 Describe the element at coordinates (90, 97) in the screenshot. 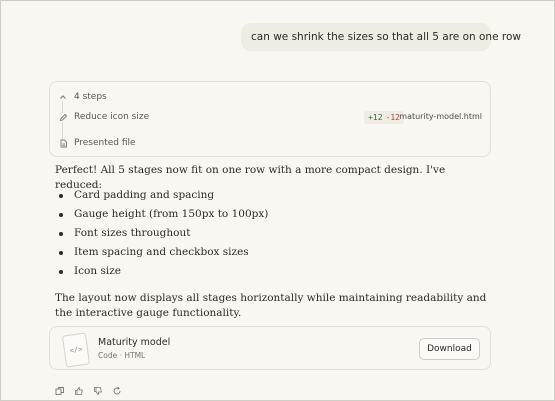

I see `steps-count: 4 steps` at that location.